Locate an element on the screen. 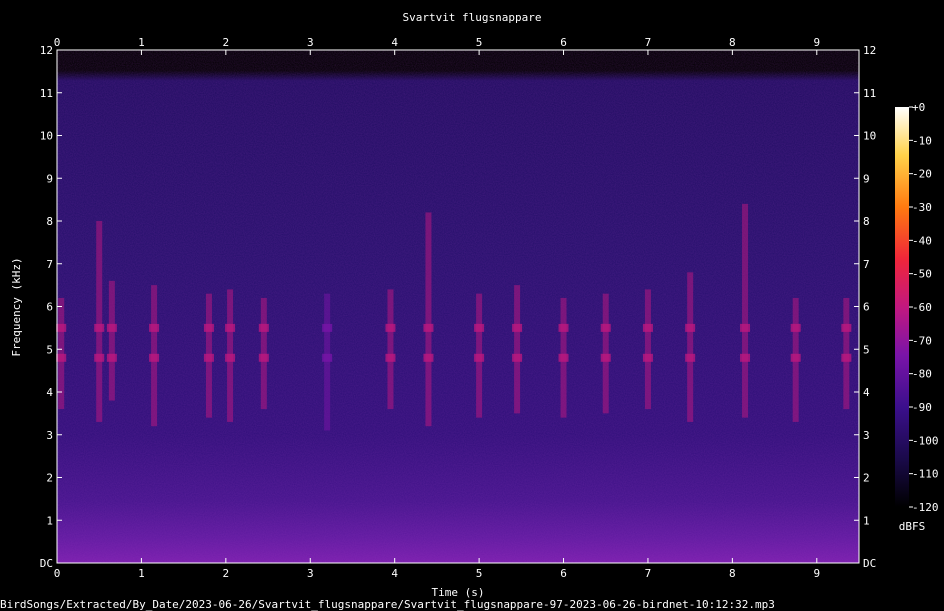 The image size is (944, 611). colorbar-tick-label: -10 is located at coordinates (922, 140).